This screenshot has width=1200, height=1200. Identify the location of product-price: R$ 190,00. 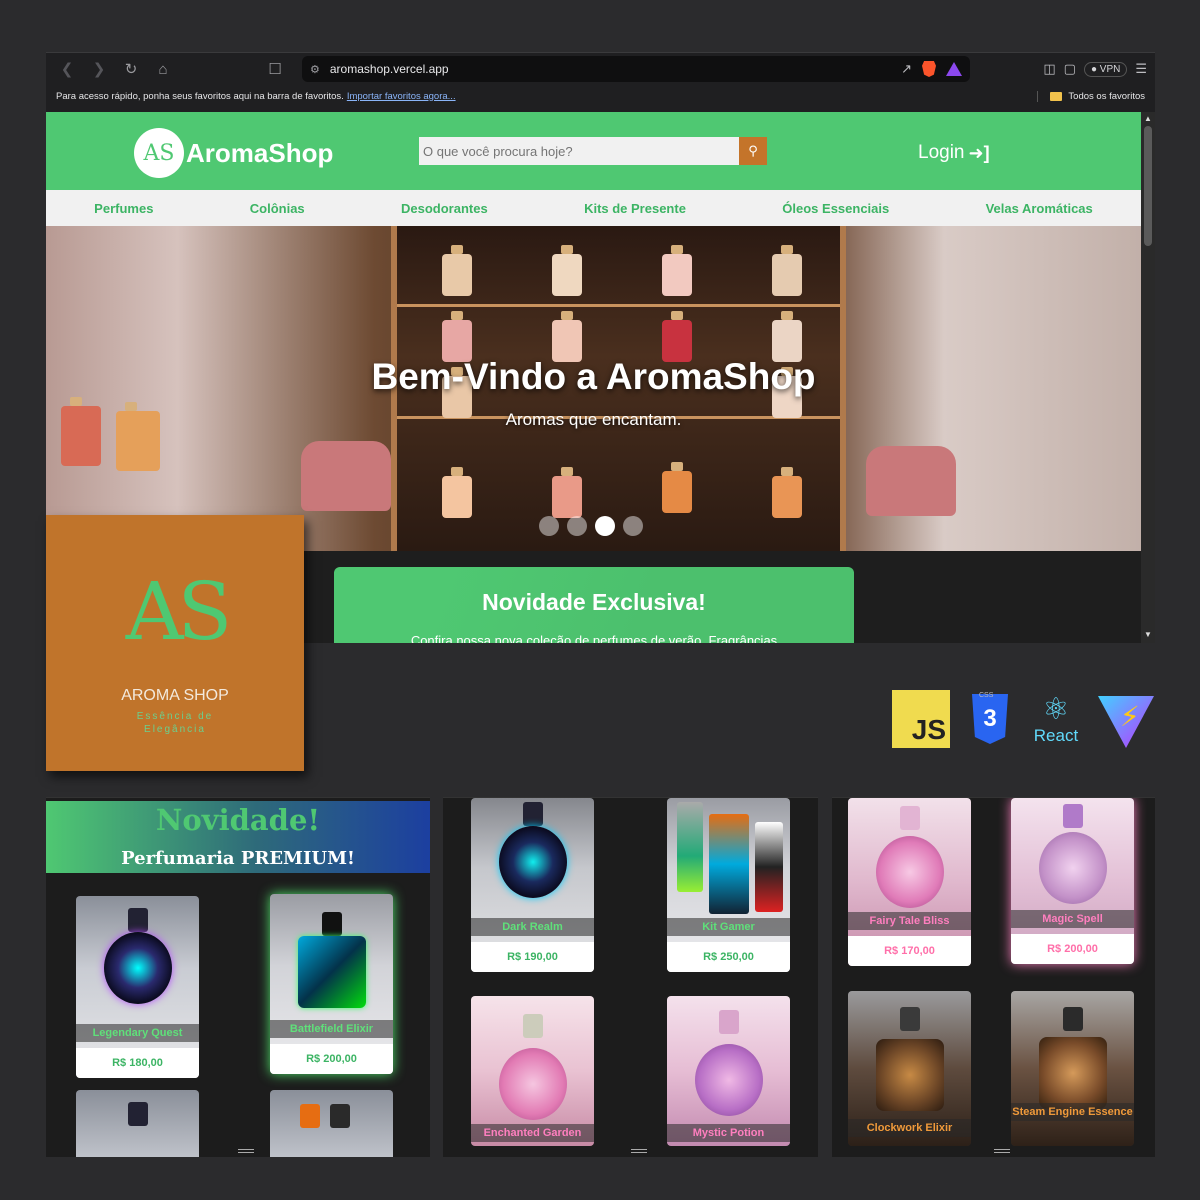
(532, 957).